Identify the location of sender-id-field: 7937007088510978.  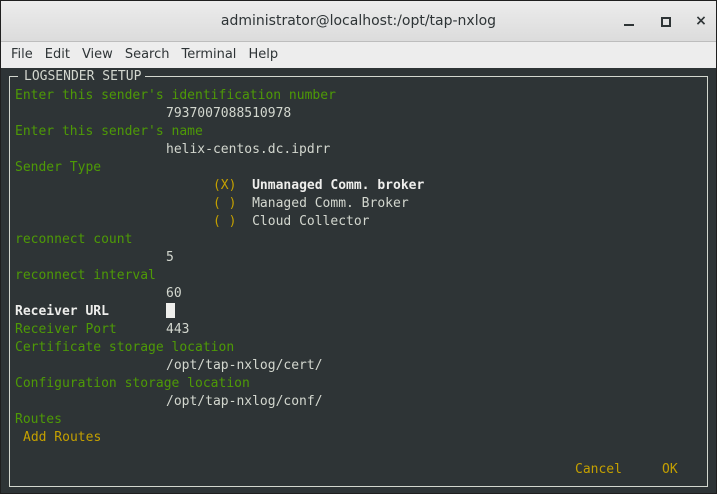
(228, 114).